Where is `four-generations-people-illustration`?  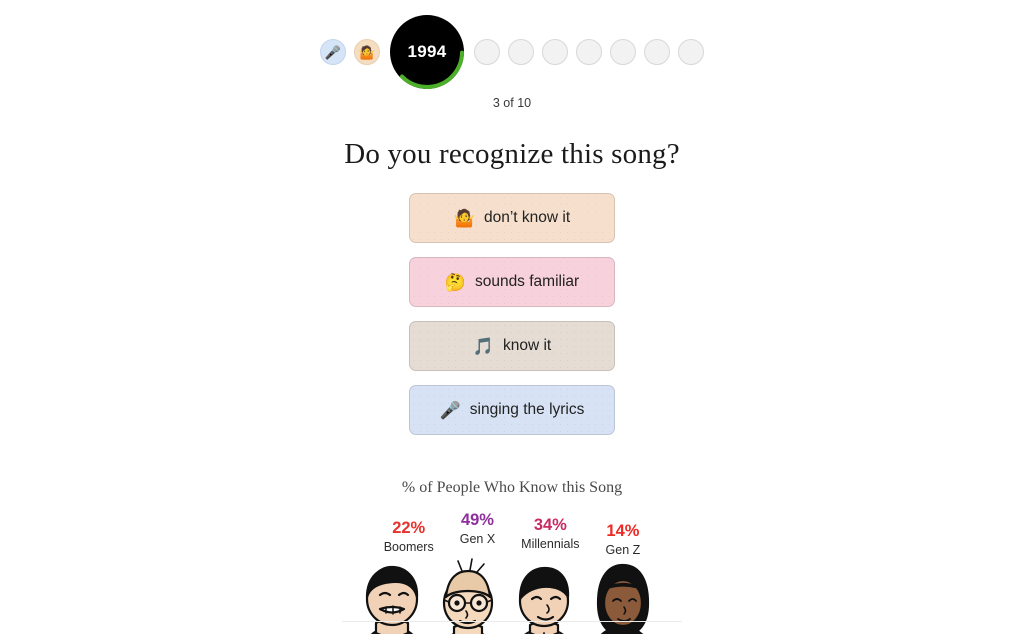
four-generations-people-illustration is located at coordinates (512, 594).